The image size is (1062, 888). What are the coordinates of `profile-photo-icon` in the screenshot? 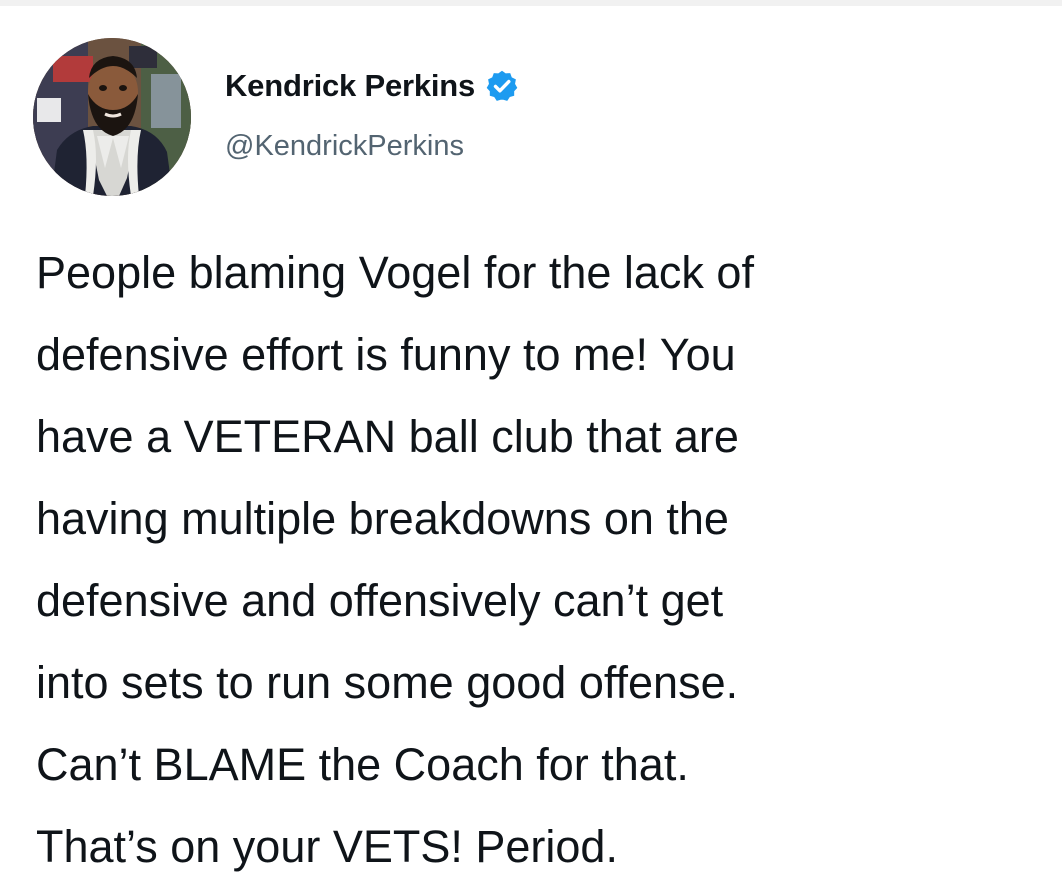 It's located at (112, 117).